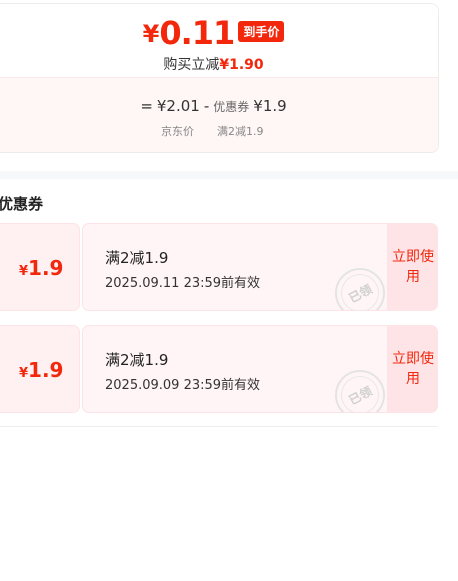 The width and height of the screenshot is (458, 581). I want to click on list-divider, so click(218, 426).